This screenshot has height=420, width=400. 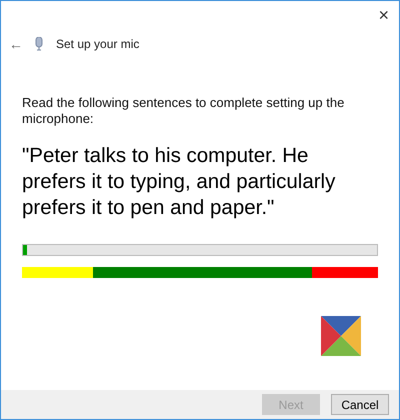 What do you see at coordinates (360, 404) in the screenshot?
I see `cancel-button: Cancel` at bounding box center [360, 404].